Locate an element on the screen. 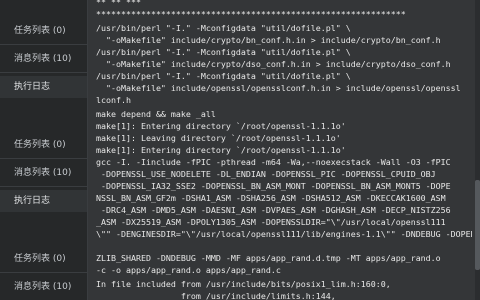  terminal-line: -c -o apps/app_rand.o apps/app_rand.c is located at coordinates (188, 270).